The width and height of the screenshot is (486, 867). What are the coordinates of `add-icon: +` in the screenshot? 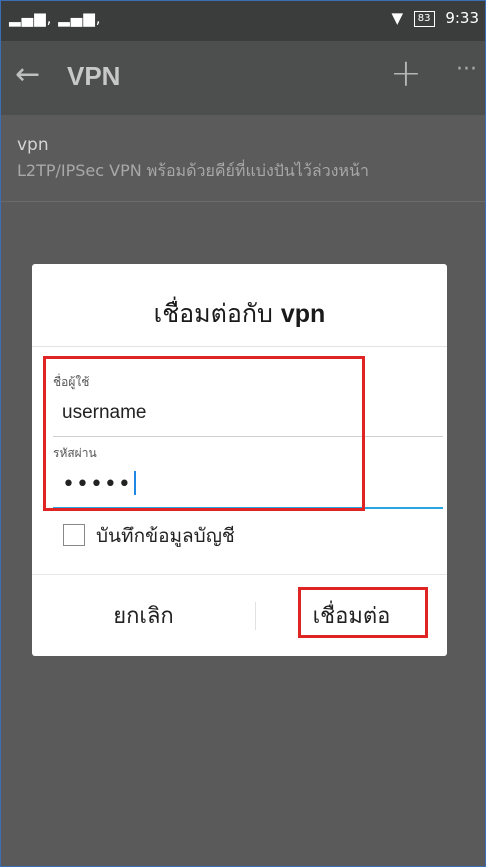 It's located at (406, 73).